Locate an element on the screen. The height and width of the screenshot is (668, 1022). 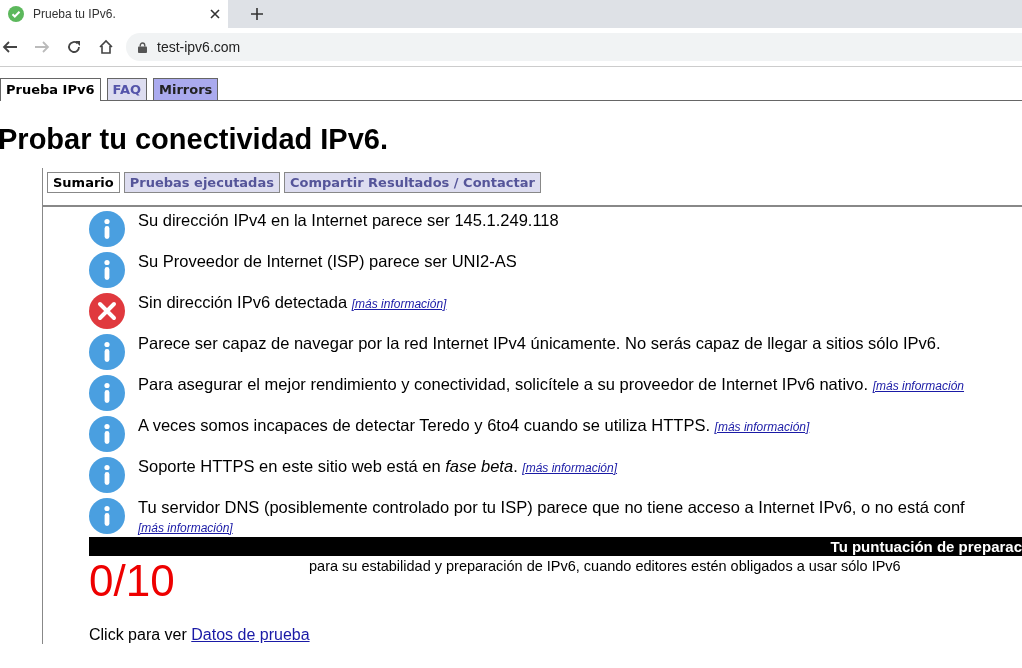
message-text: Sin dirección IPv6 detectada is located at coordinates (243, 302).